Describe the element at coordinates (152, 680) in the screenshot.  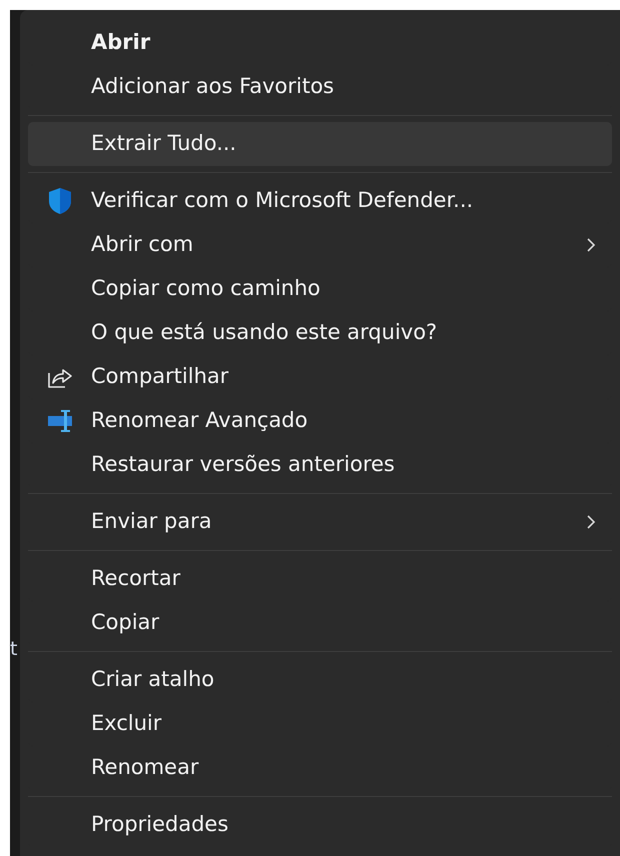
I see `menu-label: Criar atalho` at that location.